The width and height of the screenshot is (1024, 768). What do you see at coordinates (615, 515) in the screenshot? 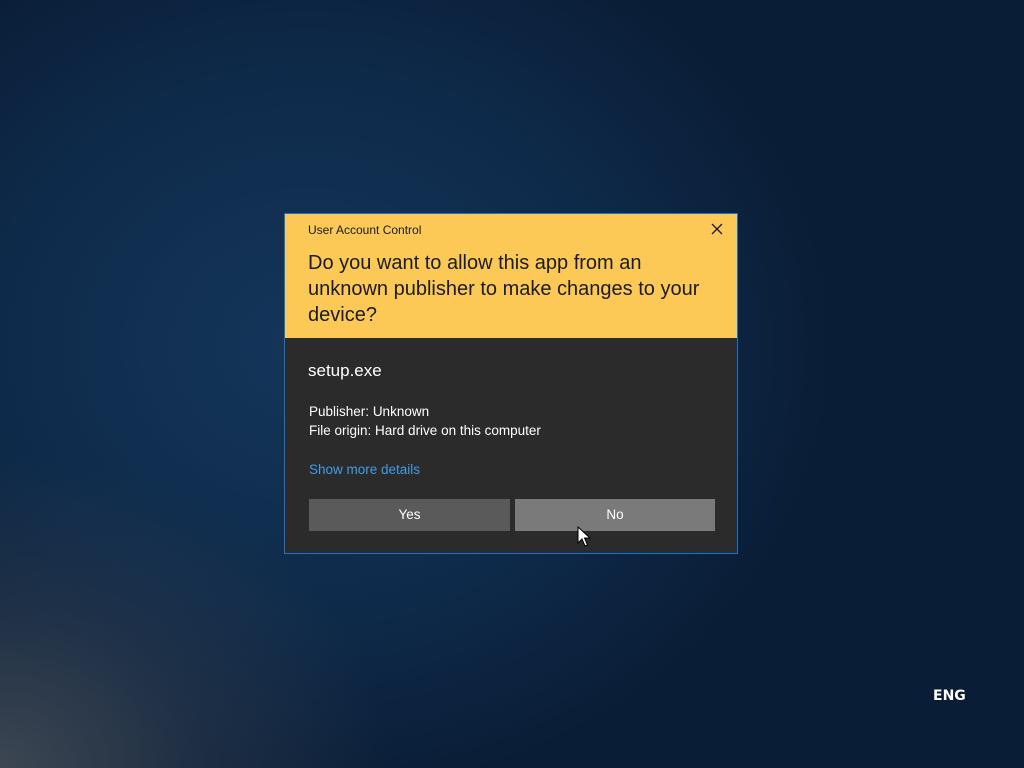
I see `no-button: No` at bounding box center [615, 515].